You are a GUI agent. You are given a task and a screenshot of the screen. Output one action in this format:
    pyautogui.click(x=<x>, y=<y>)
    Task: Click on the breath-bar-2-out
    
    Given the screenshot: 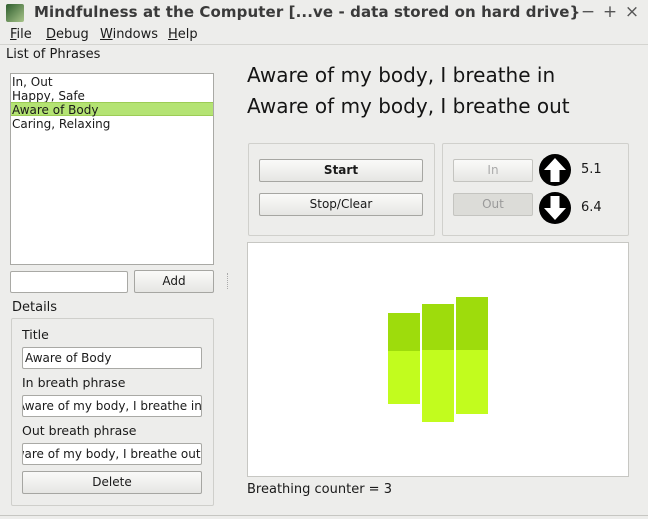 What is the action you would take?
    pyautogui.click(x=438, y=386)
    